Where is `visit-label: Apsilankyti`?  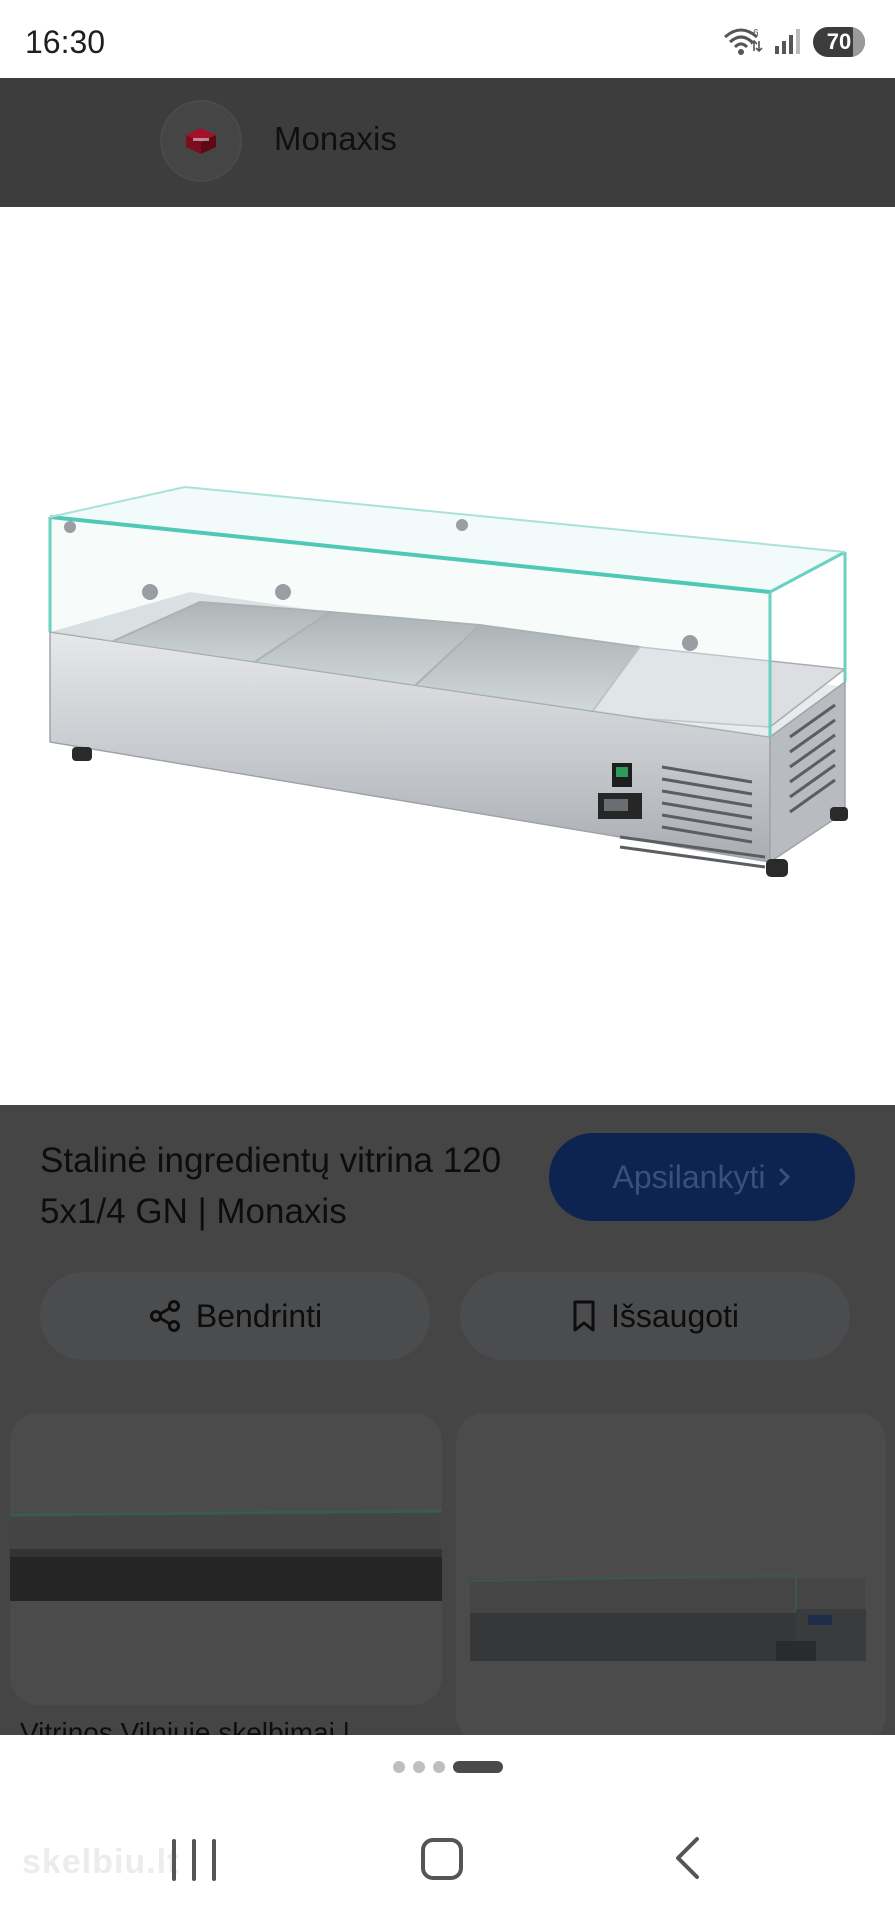 visit-label: Apsilankyti is located at coordinates (689, 1176).